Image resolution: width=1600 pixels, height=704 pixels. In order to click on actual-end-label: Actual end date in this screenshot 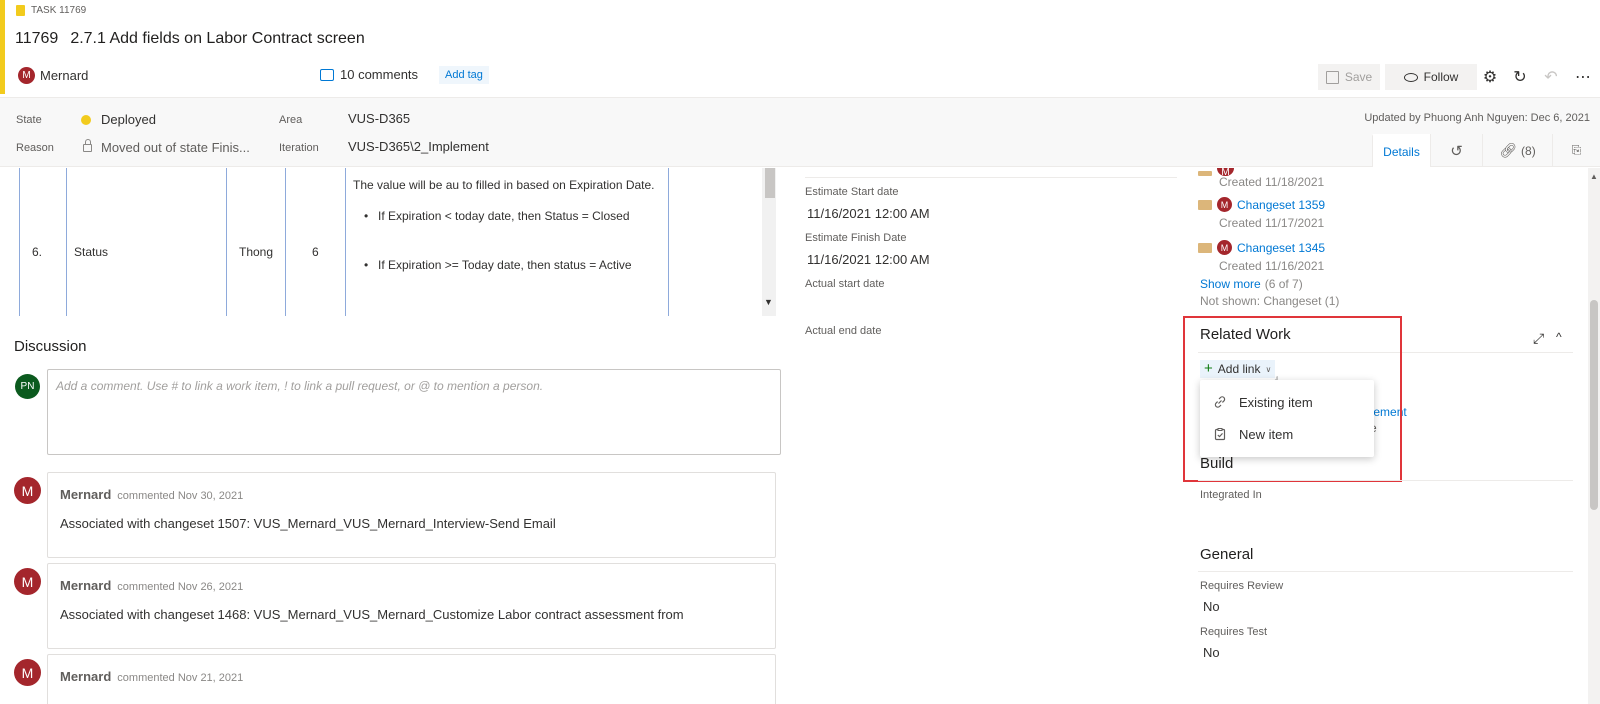, I will do `click(843, 331)`.